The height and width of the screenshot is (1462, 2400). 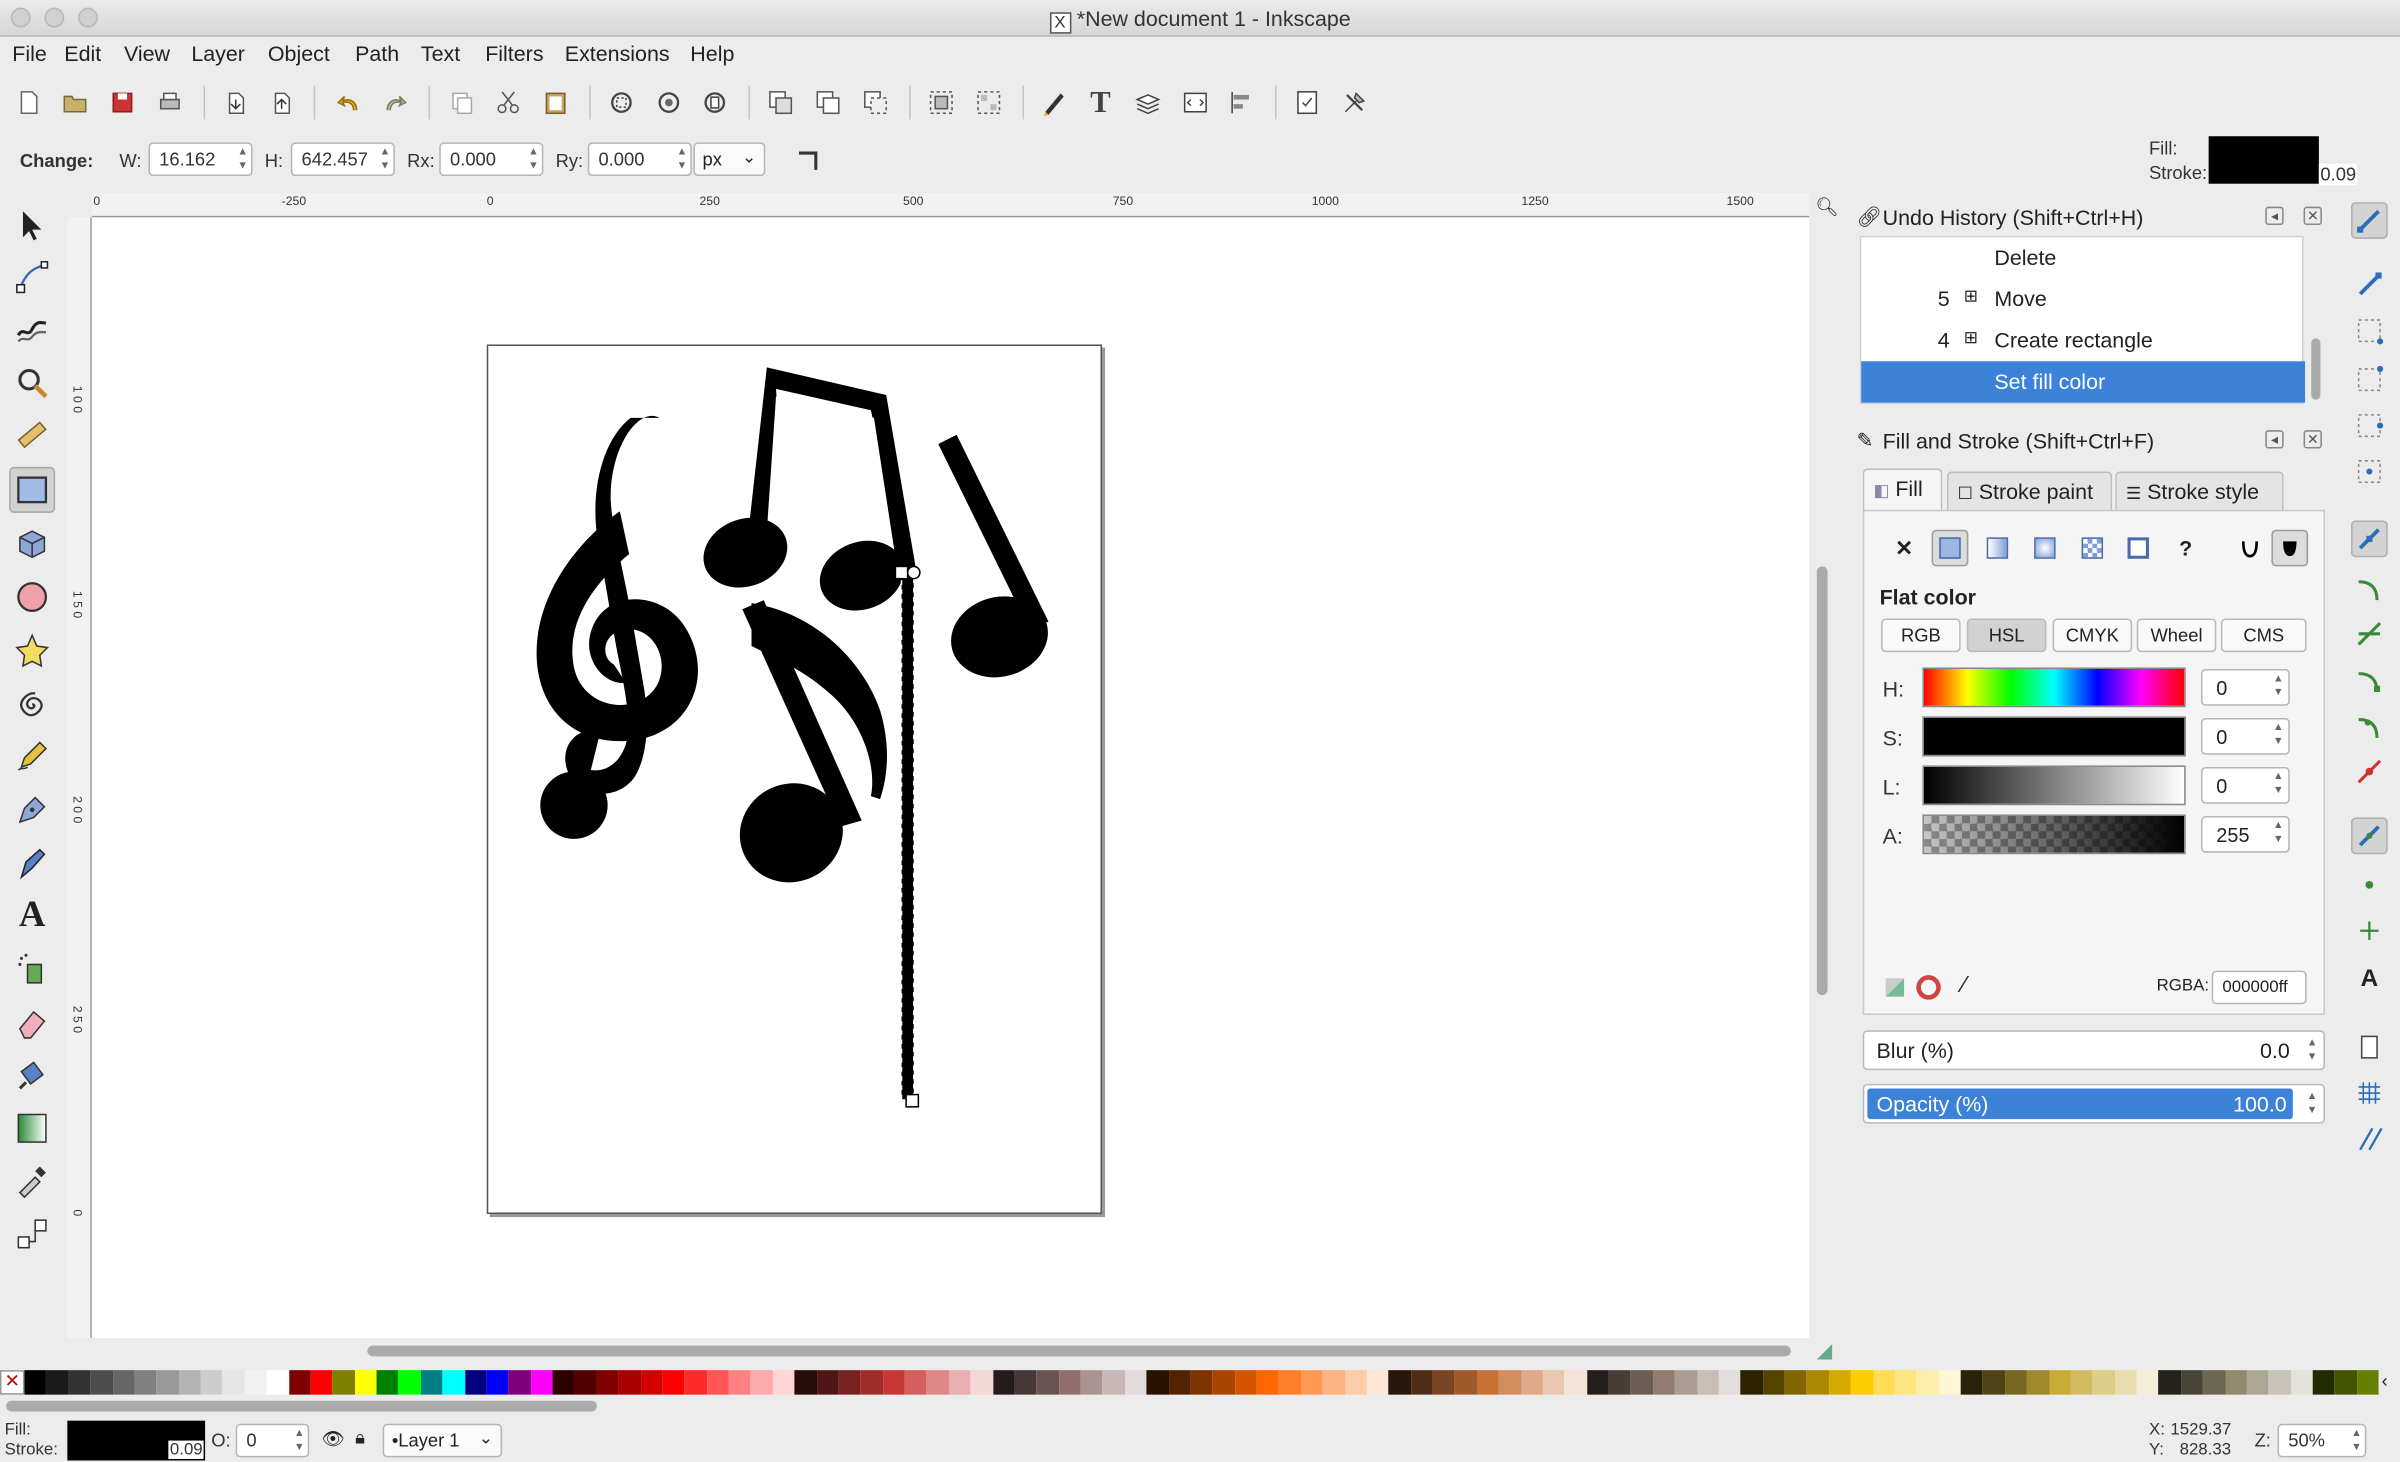 What do you see at coordinates (2263, 160) in the screenshot?
I see `fill-indicator-swatch` at bounding box center [2263, 160].